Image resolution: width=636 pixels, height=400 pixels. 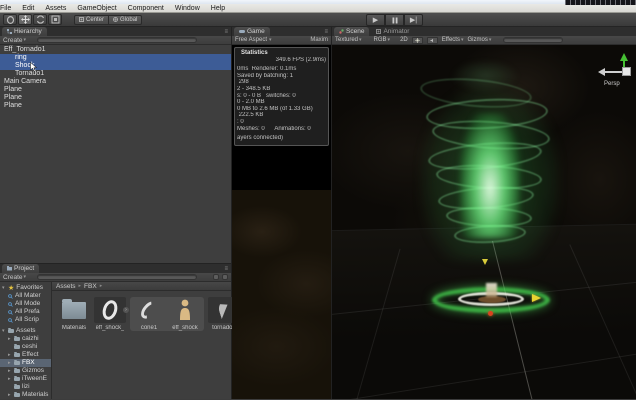 I want to click on gizmos-dropdown: Gizmos ▾, so click(x=479, y=40).